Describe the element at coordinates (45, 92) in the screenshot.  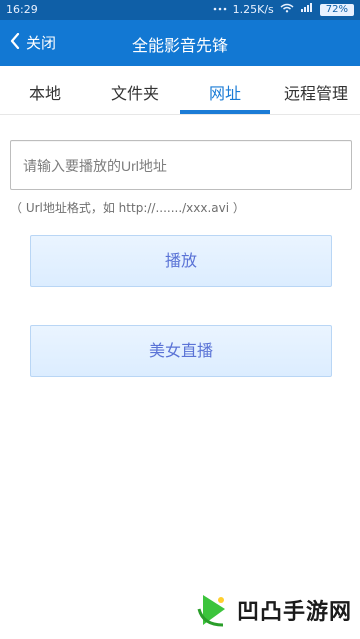
I see `tab-local: 本地` at that location.